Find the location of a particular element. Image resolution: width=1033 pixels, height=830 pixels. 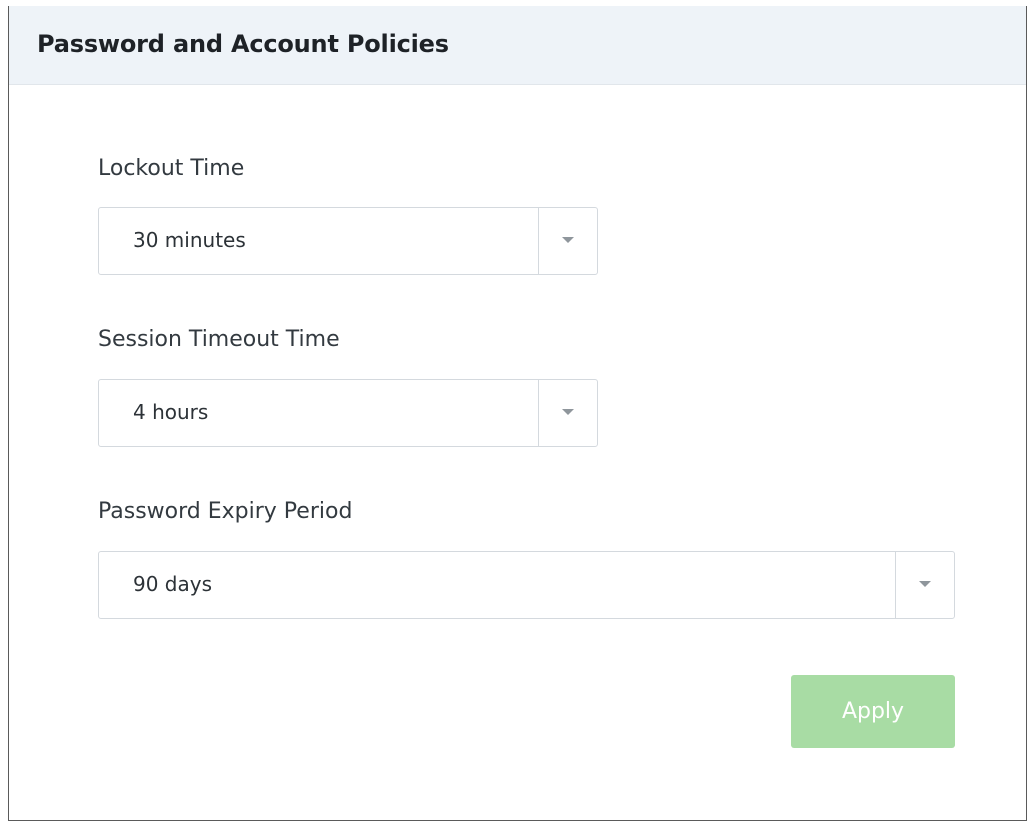

lockout-time-label: Lockout Time is located at coordinates (171, 168).